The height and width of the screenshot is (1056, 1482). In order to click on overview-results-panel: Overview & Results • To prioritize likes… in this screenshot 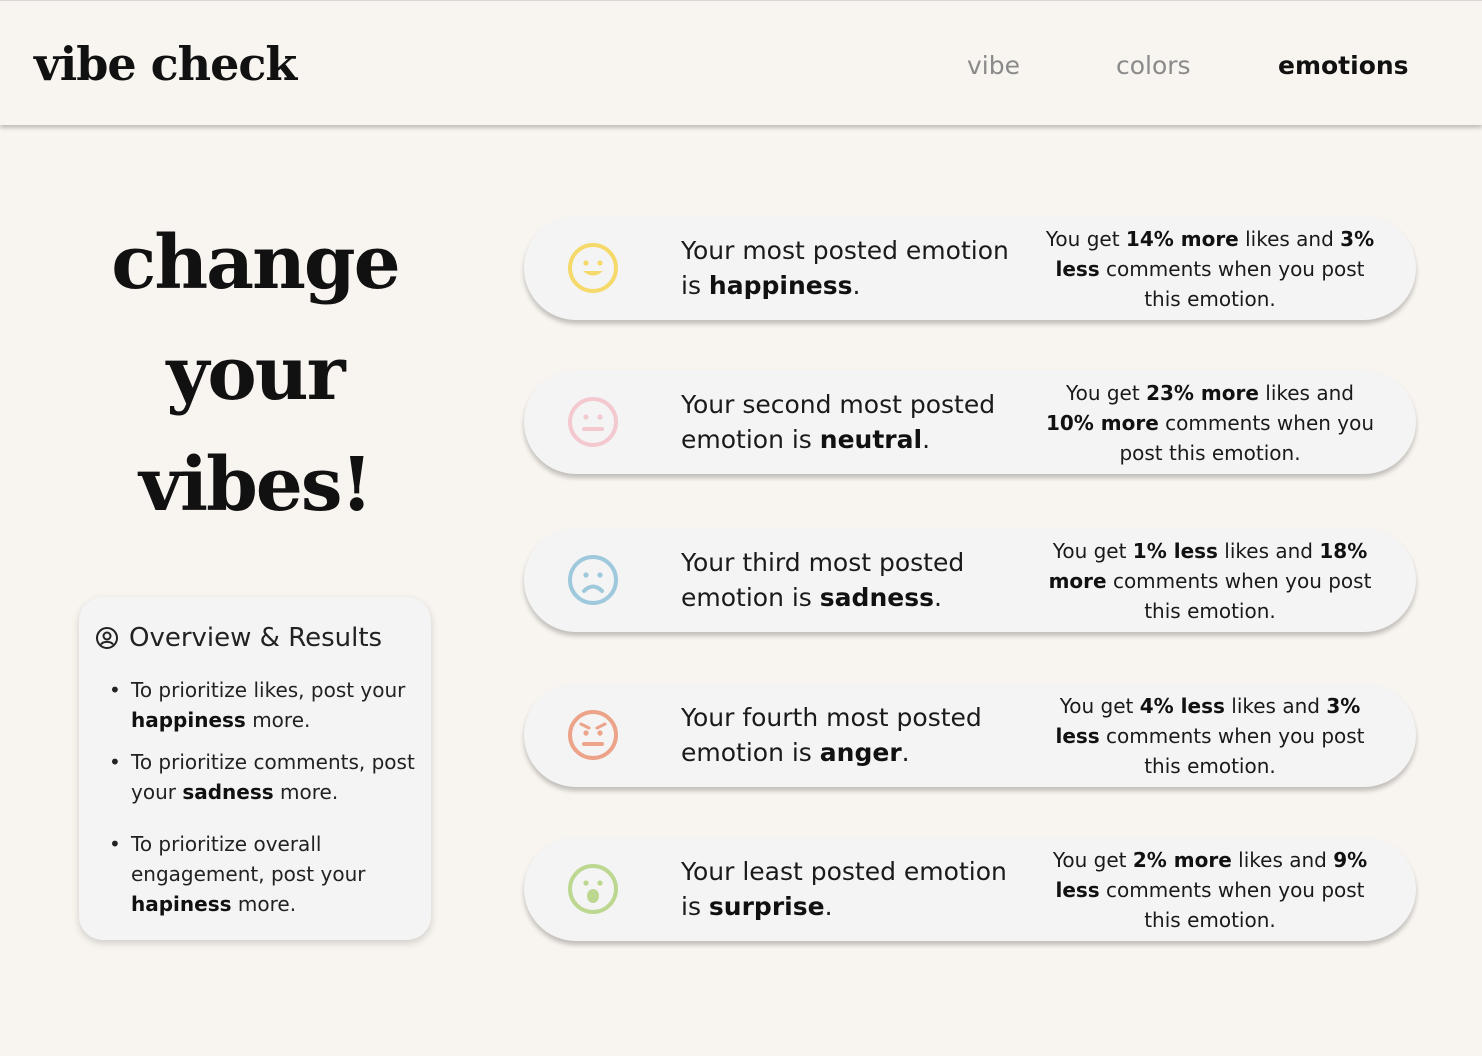, I will do `click(255, 768)`.